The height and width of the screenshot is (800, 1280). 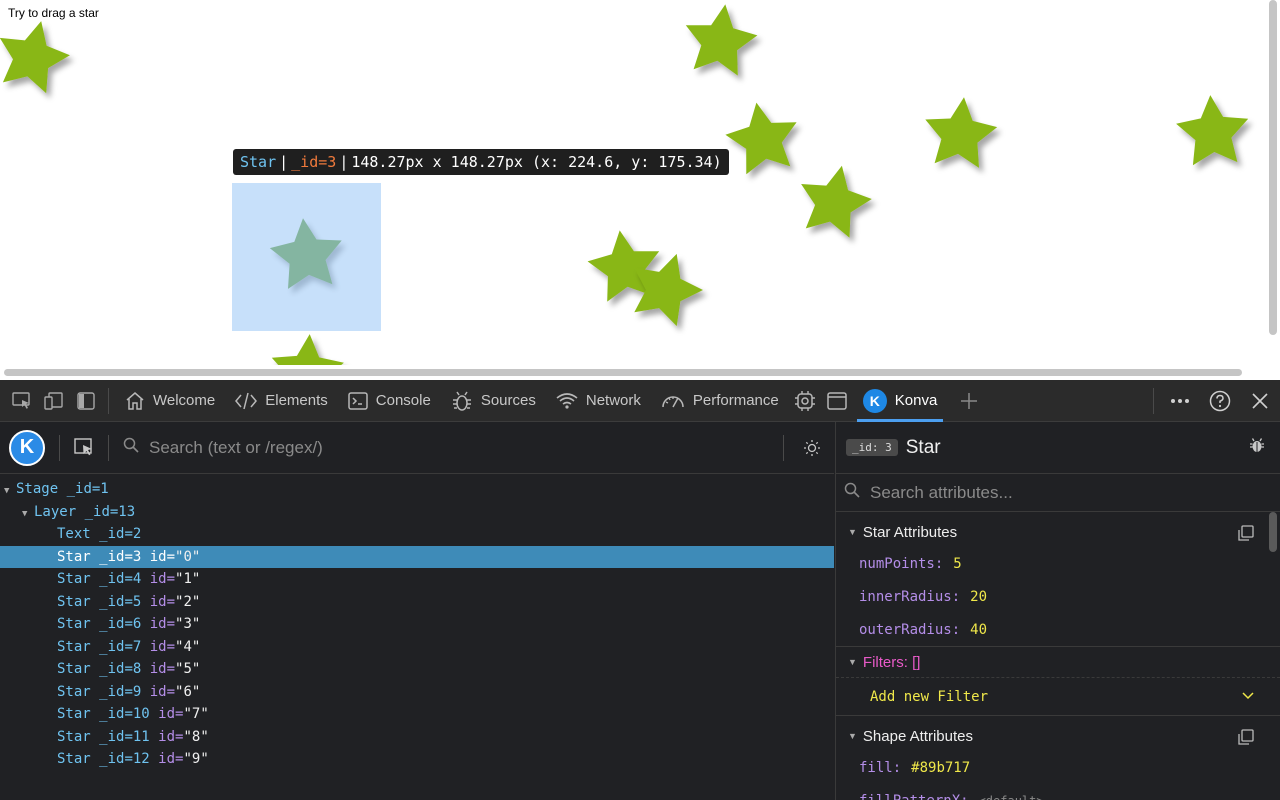 I want to click on tree-node-layer: ▼ Layer _id=13, so click(x=417, y=512).